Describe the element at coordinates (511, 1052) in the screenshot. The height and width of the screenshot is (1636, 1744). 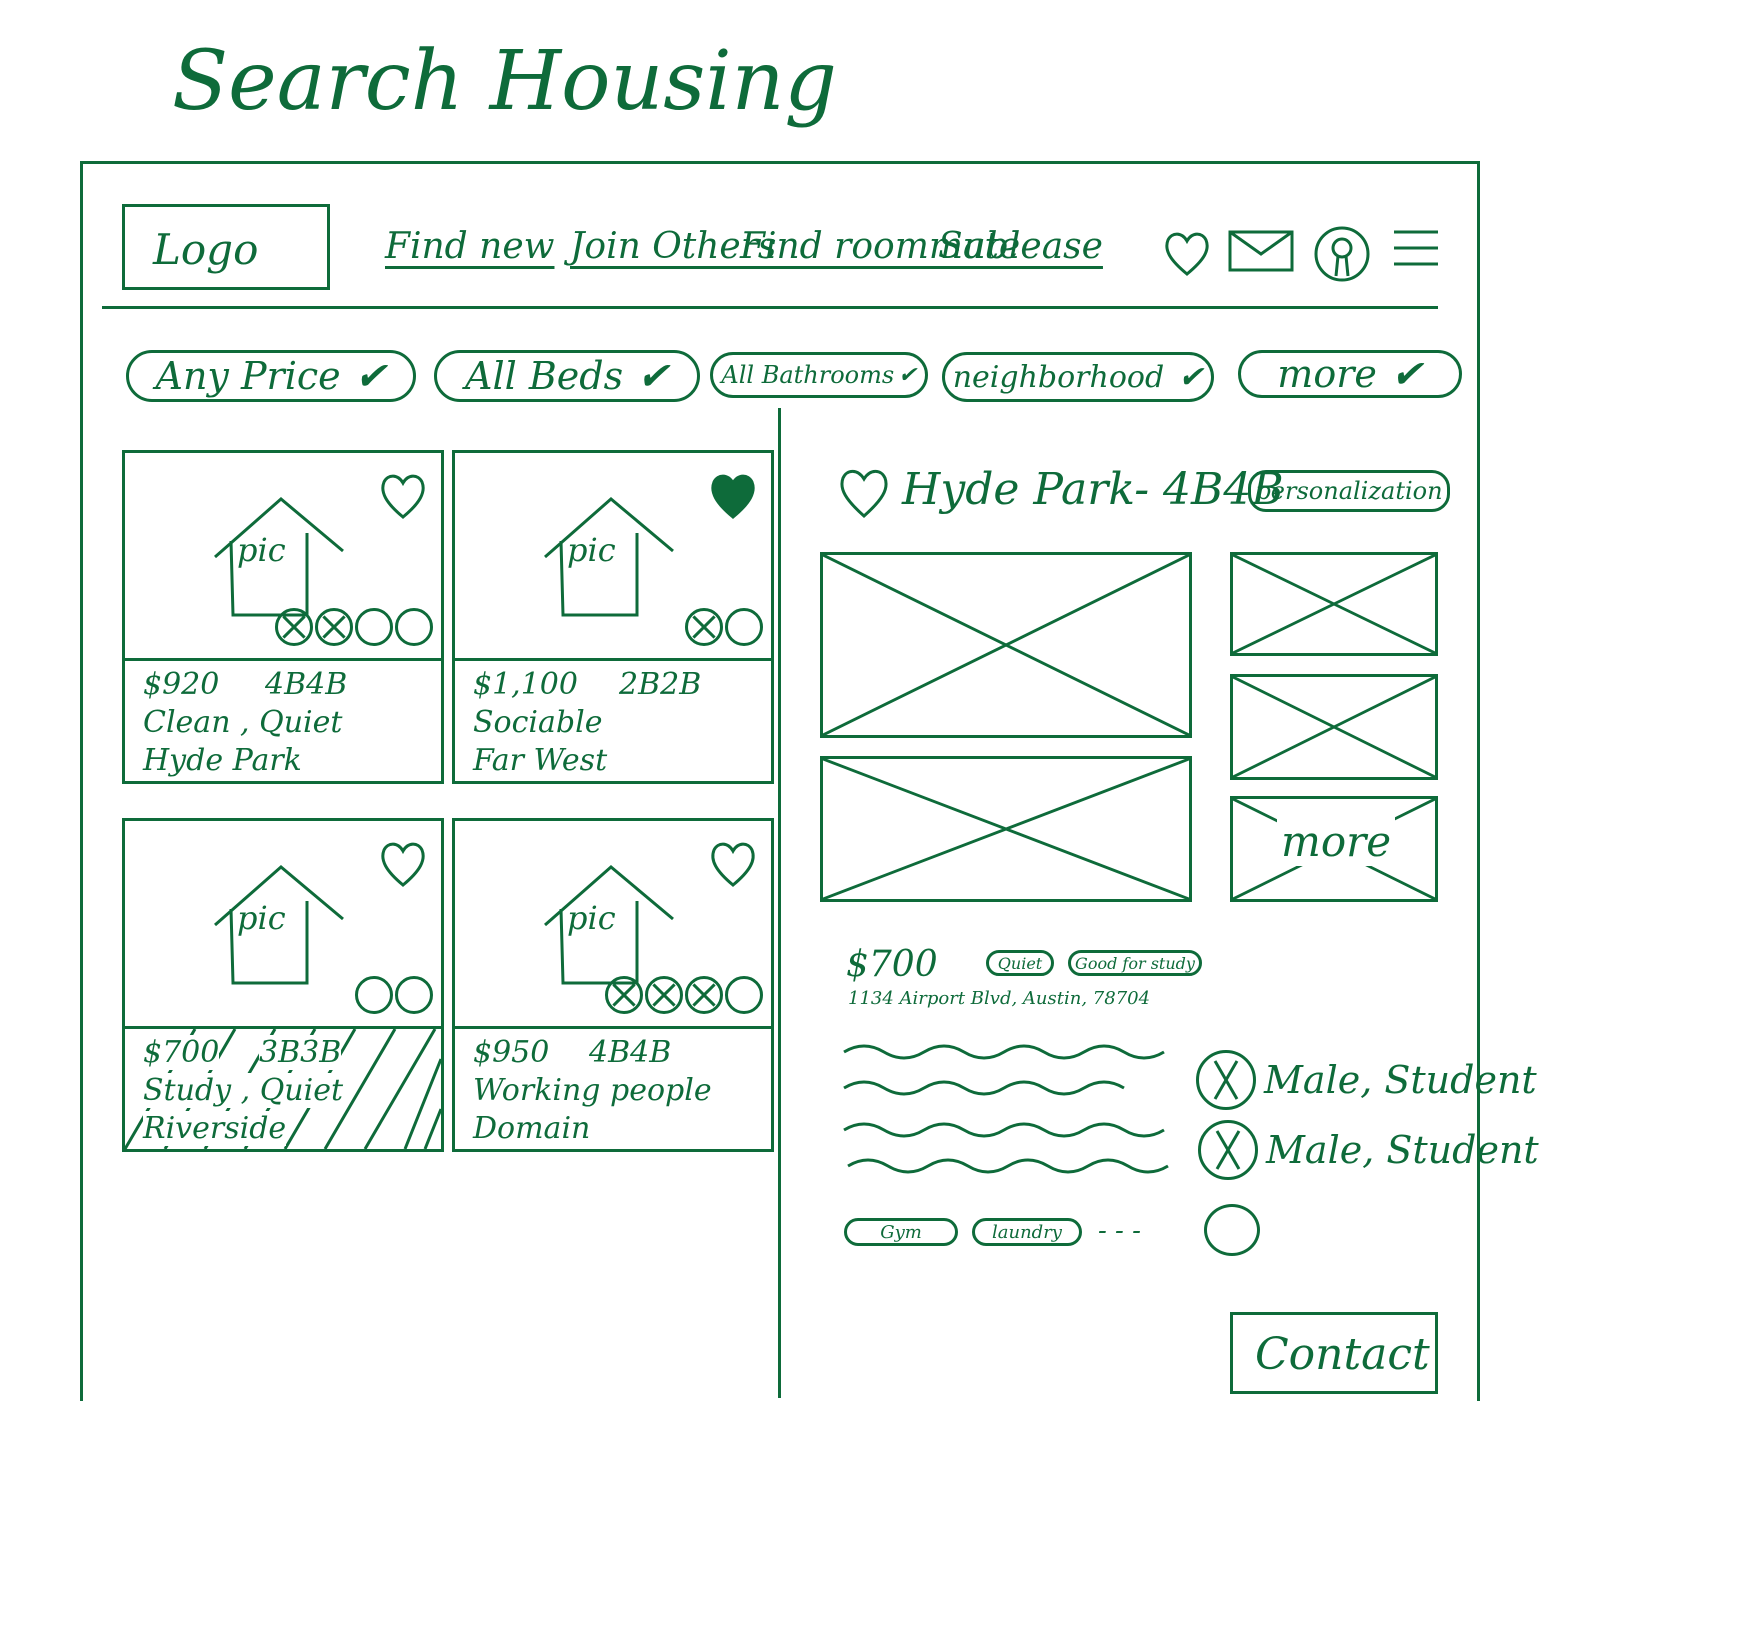
I see `listing-price: $950` at that location.